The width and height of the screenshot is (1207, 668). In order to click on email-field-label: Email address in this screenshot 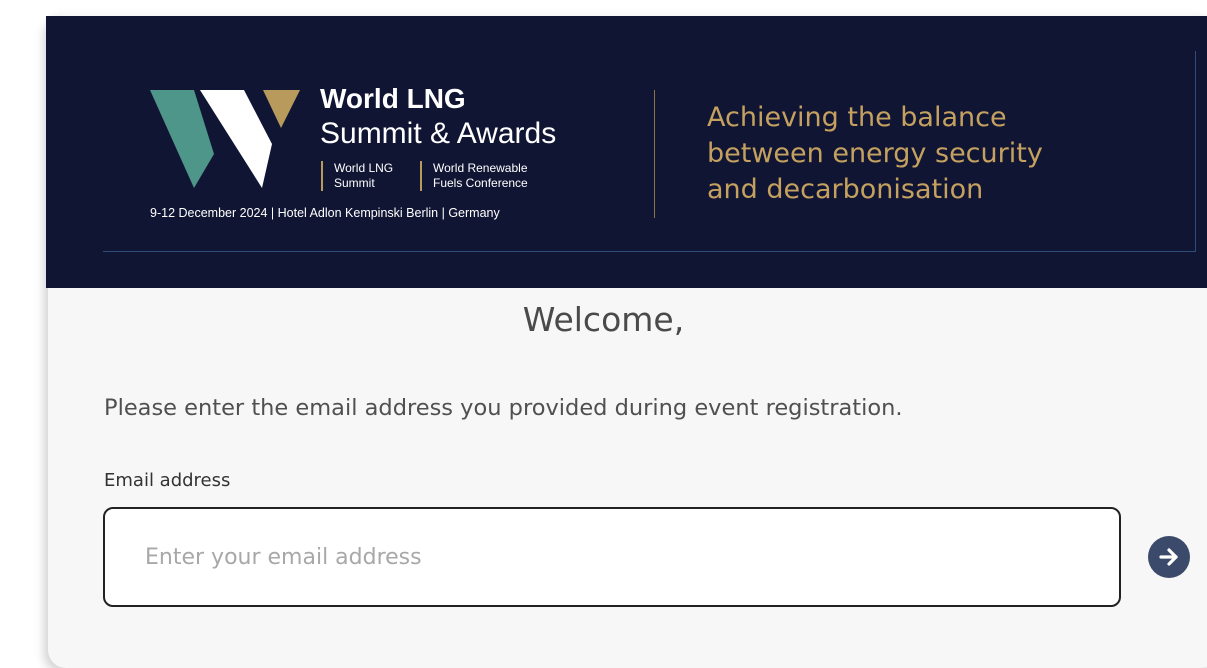, I will do `click(167, 480)`.